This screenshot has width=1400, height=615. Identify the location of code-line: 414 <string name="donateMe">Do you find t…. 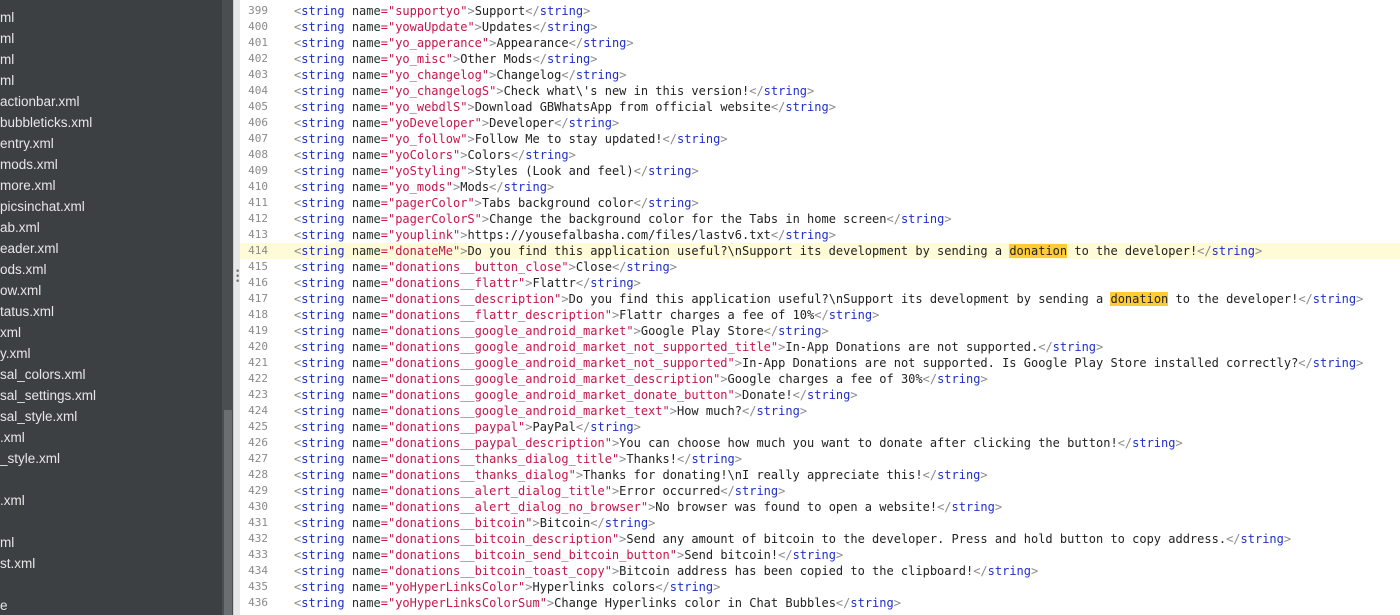
(820, 251).